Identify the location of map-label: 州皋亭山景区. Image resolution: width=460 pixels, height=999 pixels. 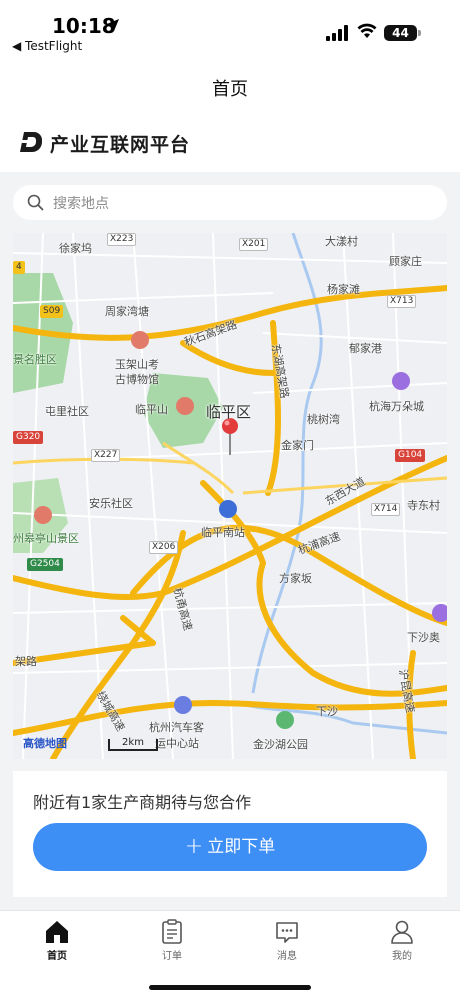
(46, 538).